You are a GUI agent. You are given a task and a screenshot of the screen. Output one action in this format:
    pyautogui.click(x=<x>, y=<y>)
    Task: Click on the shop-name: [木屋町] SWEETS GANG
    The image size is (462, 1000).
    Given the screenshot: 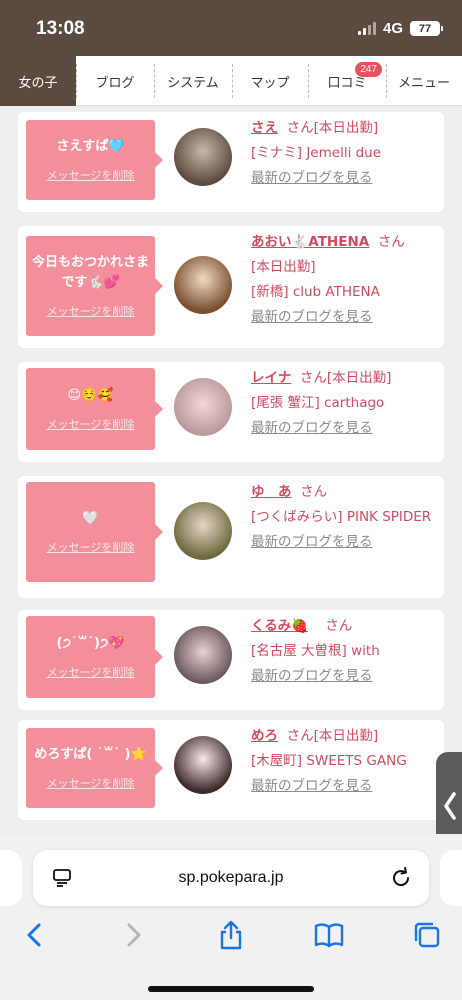 What is the action you would take?
    pyautogui.click(x=329, y=761)
    